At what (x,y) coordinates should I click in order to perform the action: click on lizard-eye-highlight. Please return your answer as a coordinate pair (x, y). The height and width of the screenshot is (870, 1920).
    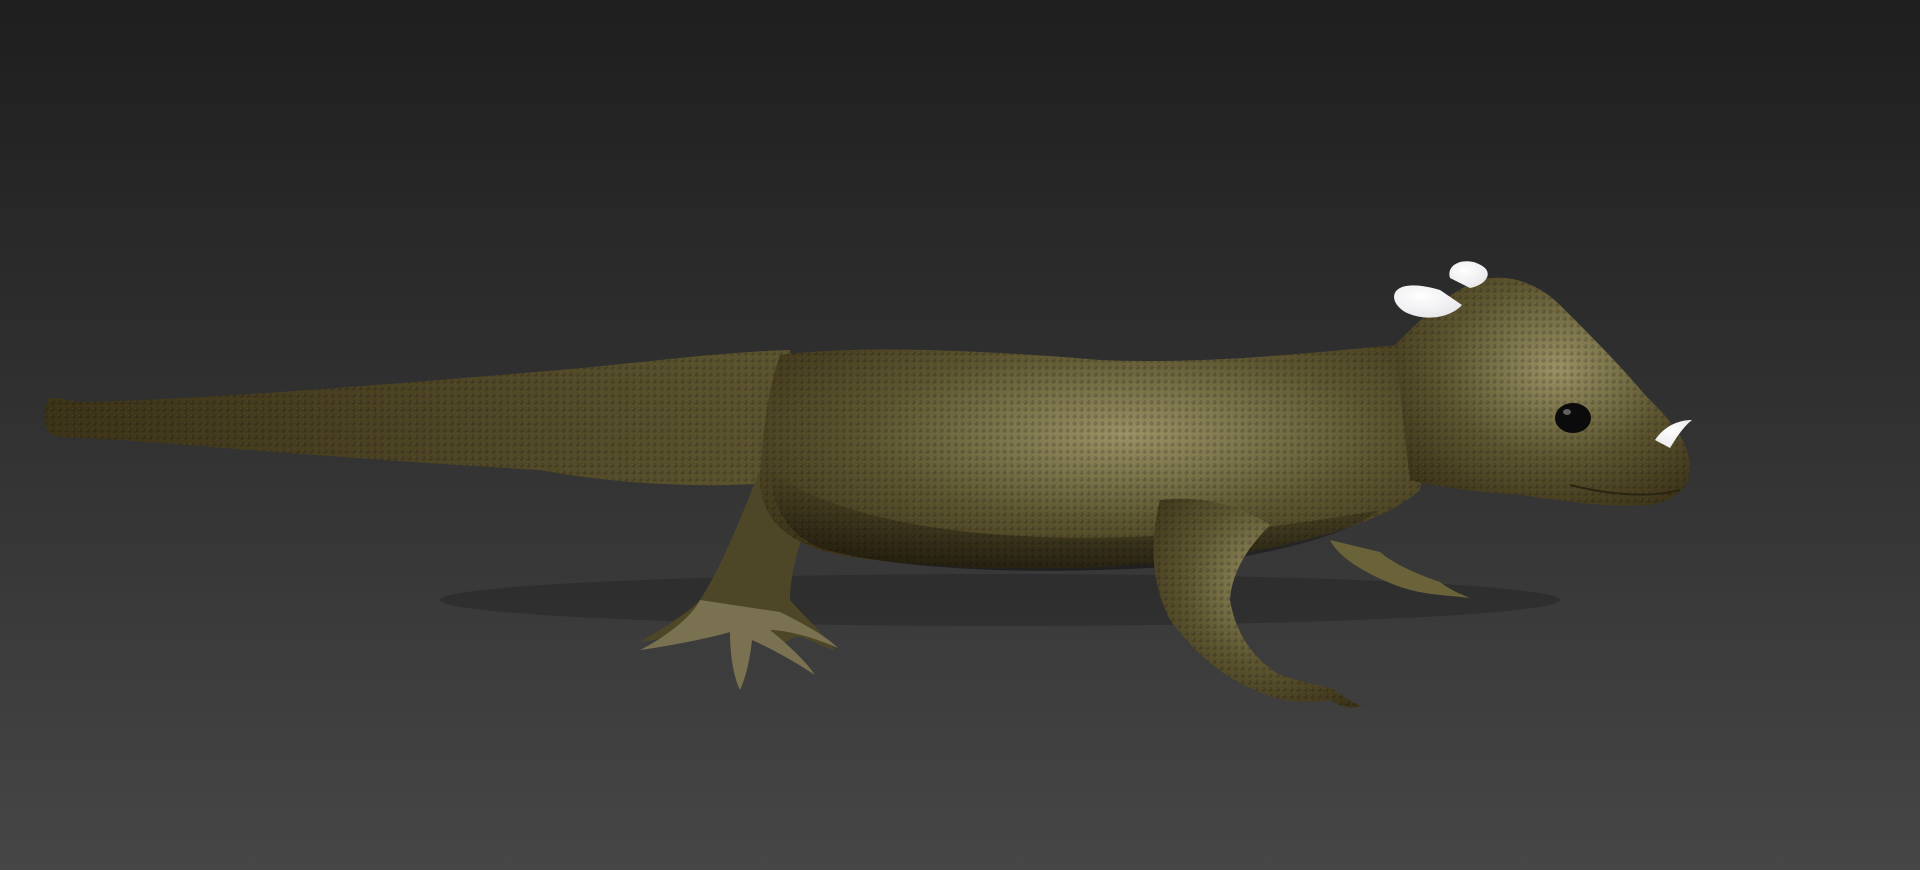
    Looking at the image, I should click on (1567, 412).